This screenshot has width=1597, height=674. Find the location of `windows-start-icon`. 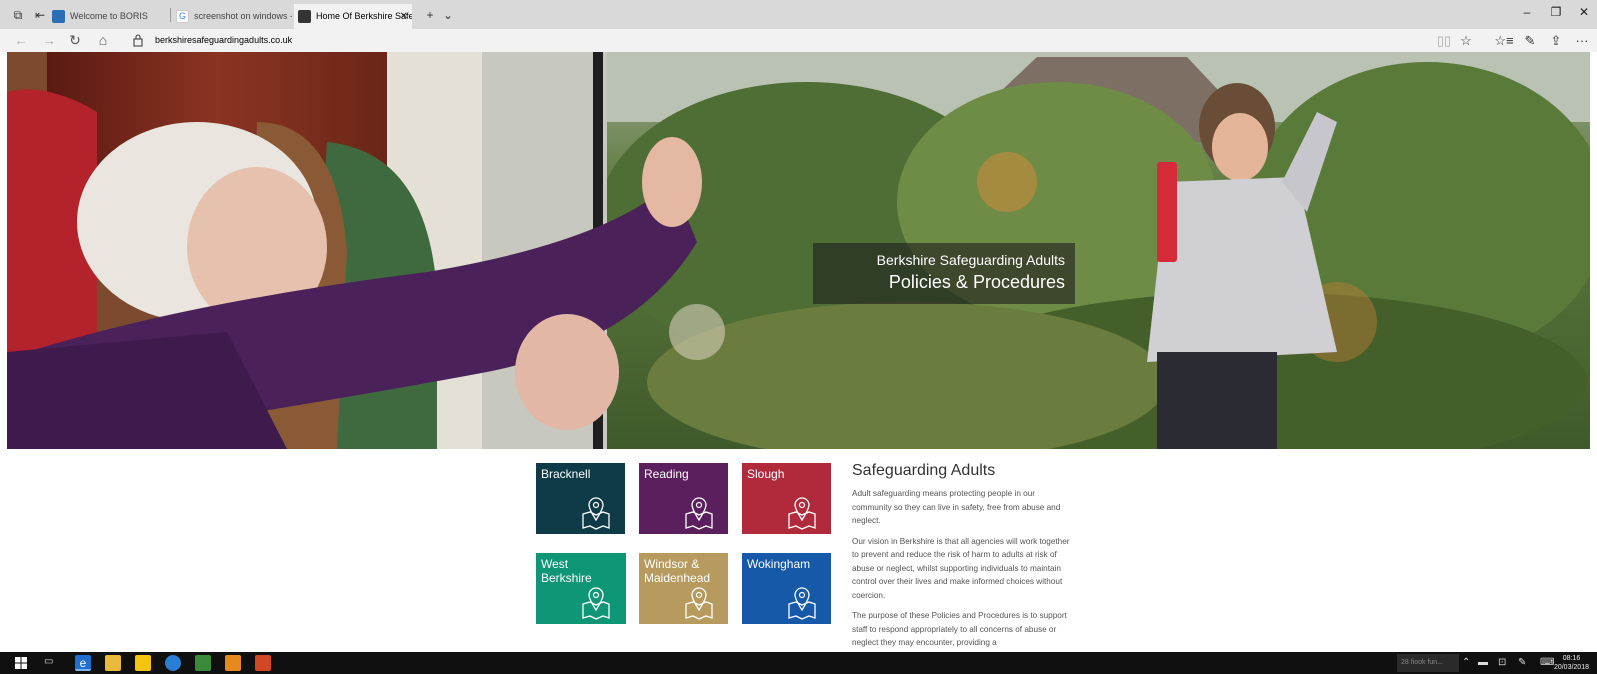

windows-start-icon is located at coordinates (21, 663).